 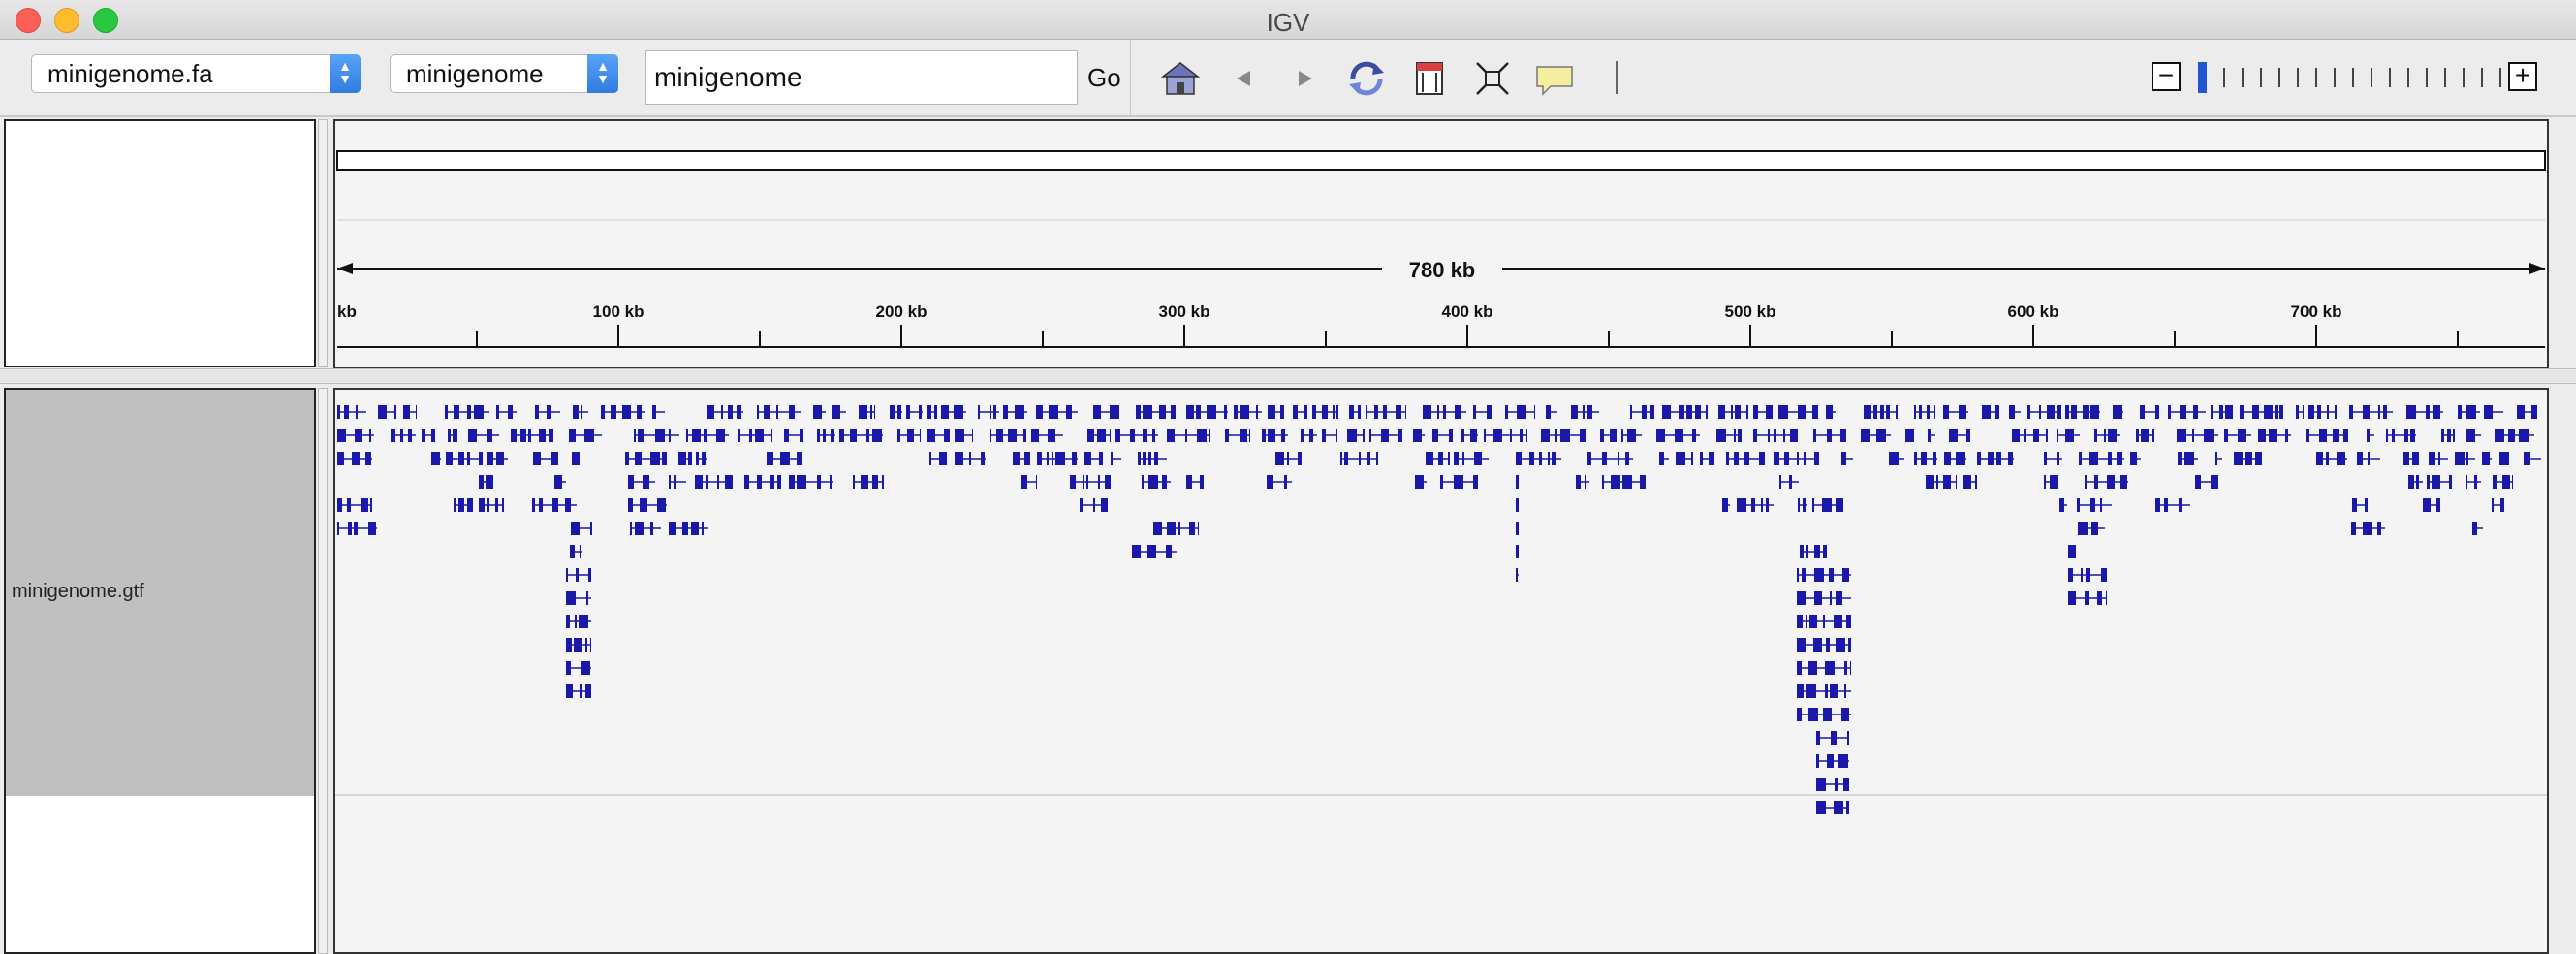 What do you see at coordinates (2166, 76) in the screenshot?
I see `zoom-out-button: −` at bounding box center [2166, 76].